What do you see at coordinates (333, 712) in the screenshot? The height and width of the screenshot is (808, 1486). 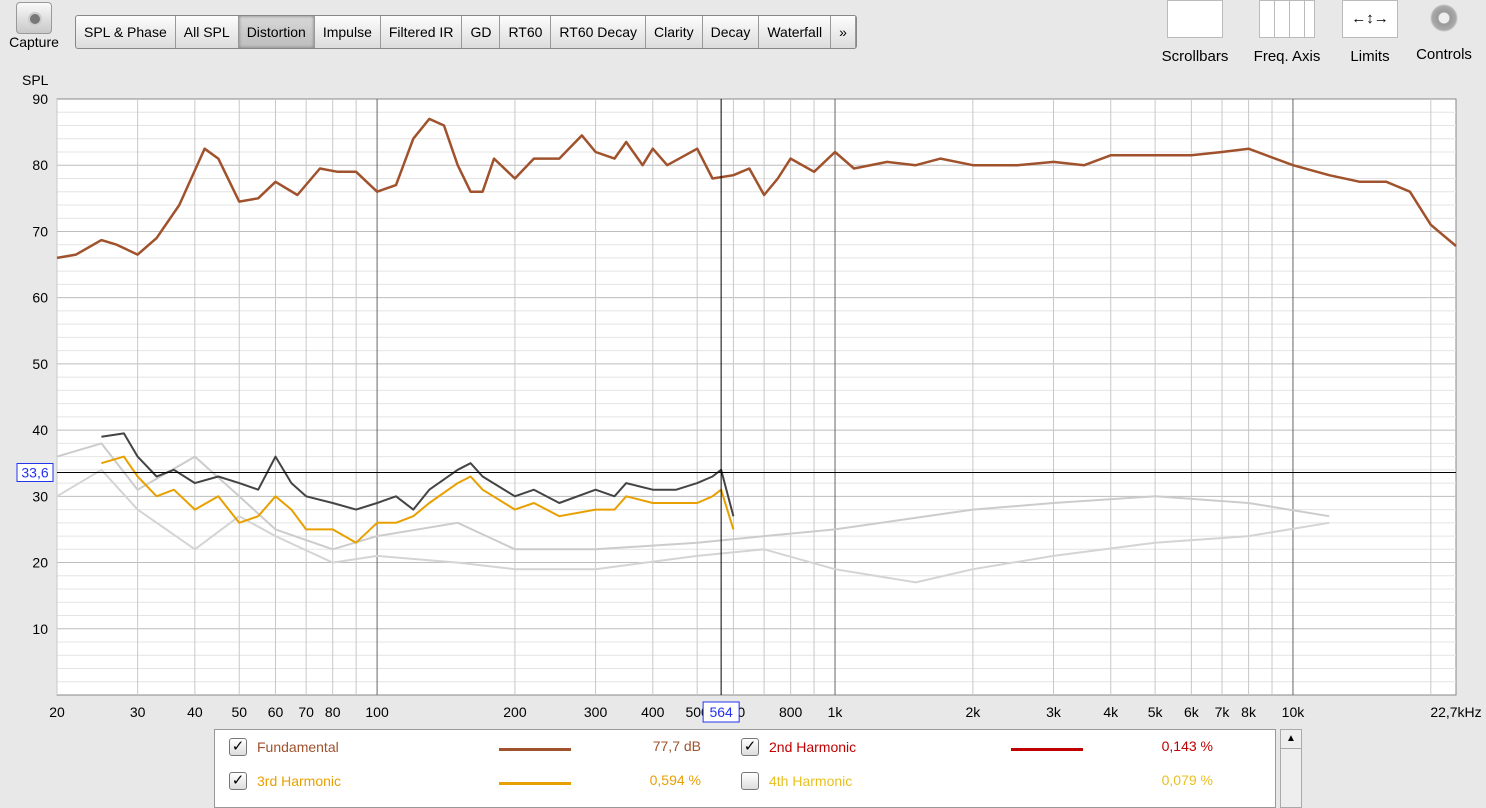 I see `x-tick-label: 80` at bounding box center [333, 712].